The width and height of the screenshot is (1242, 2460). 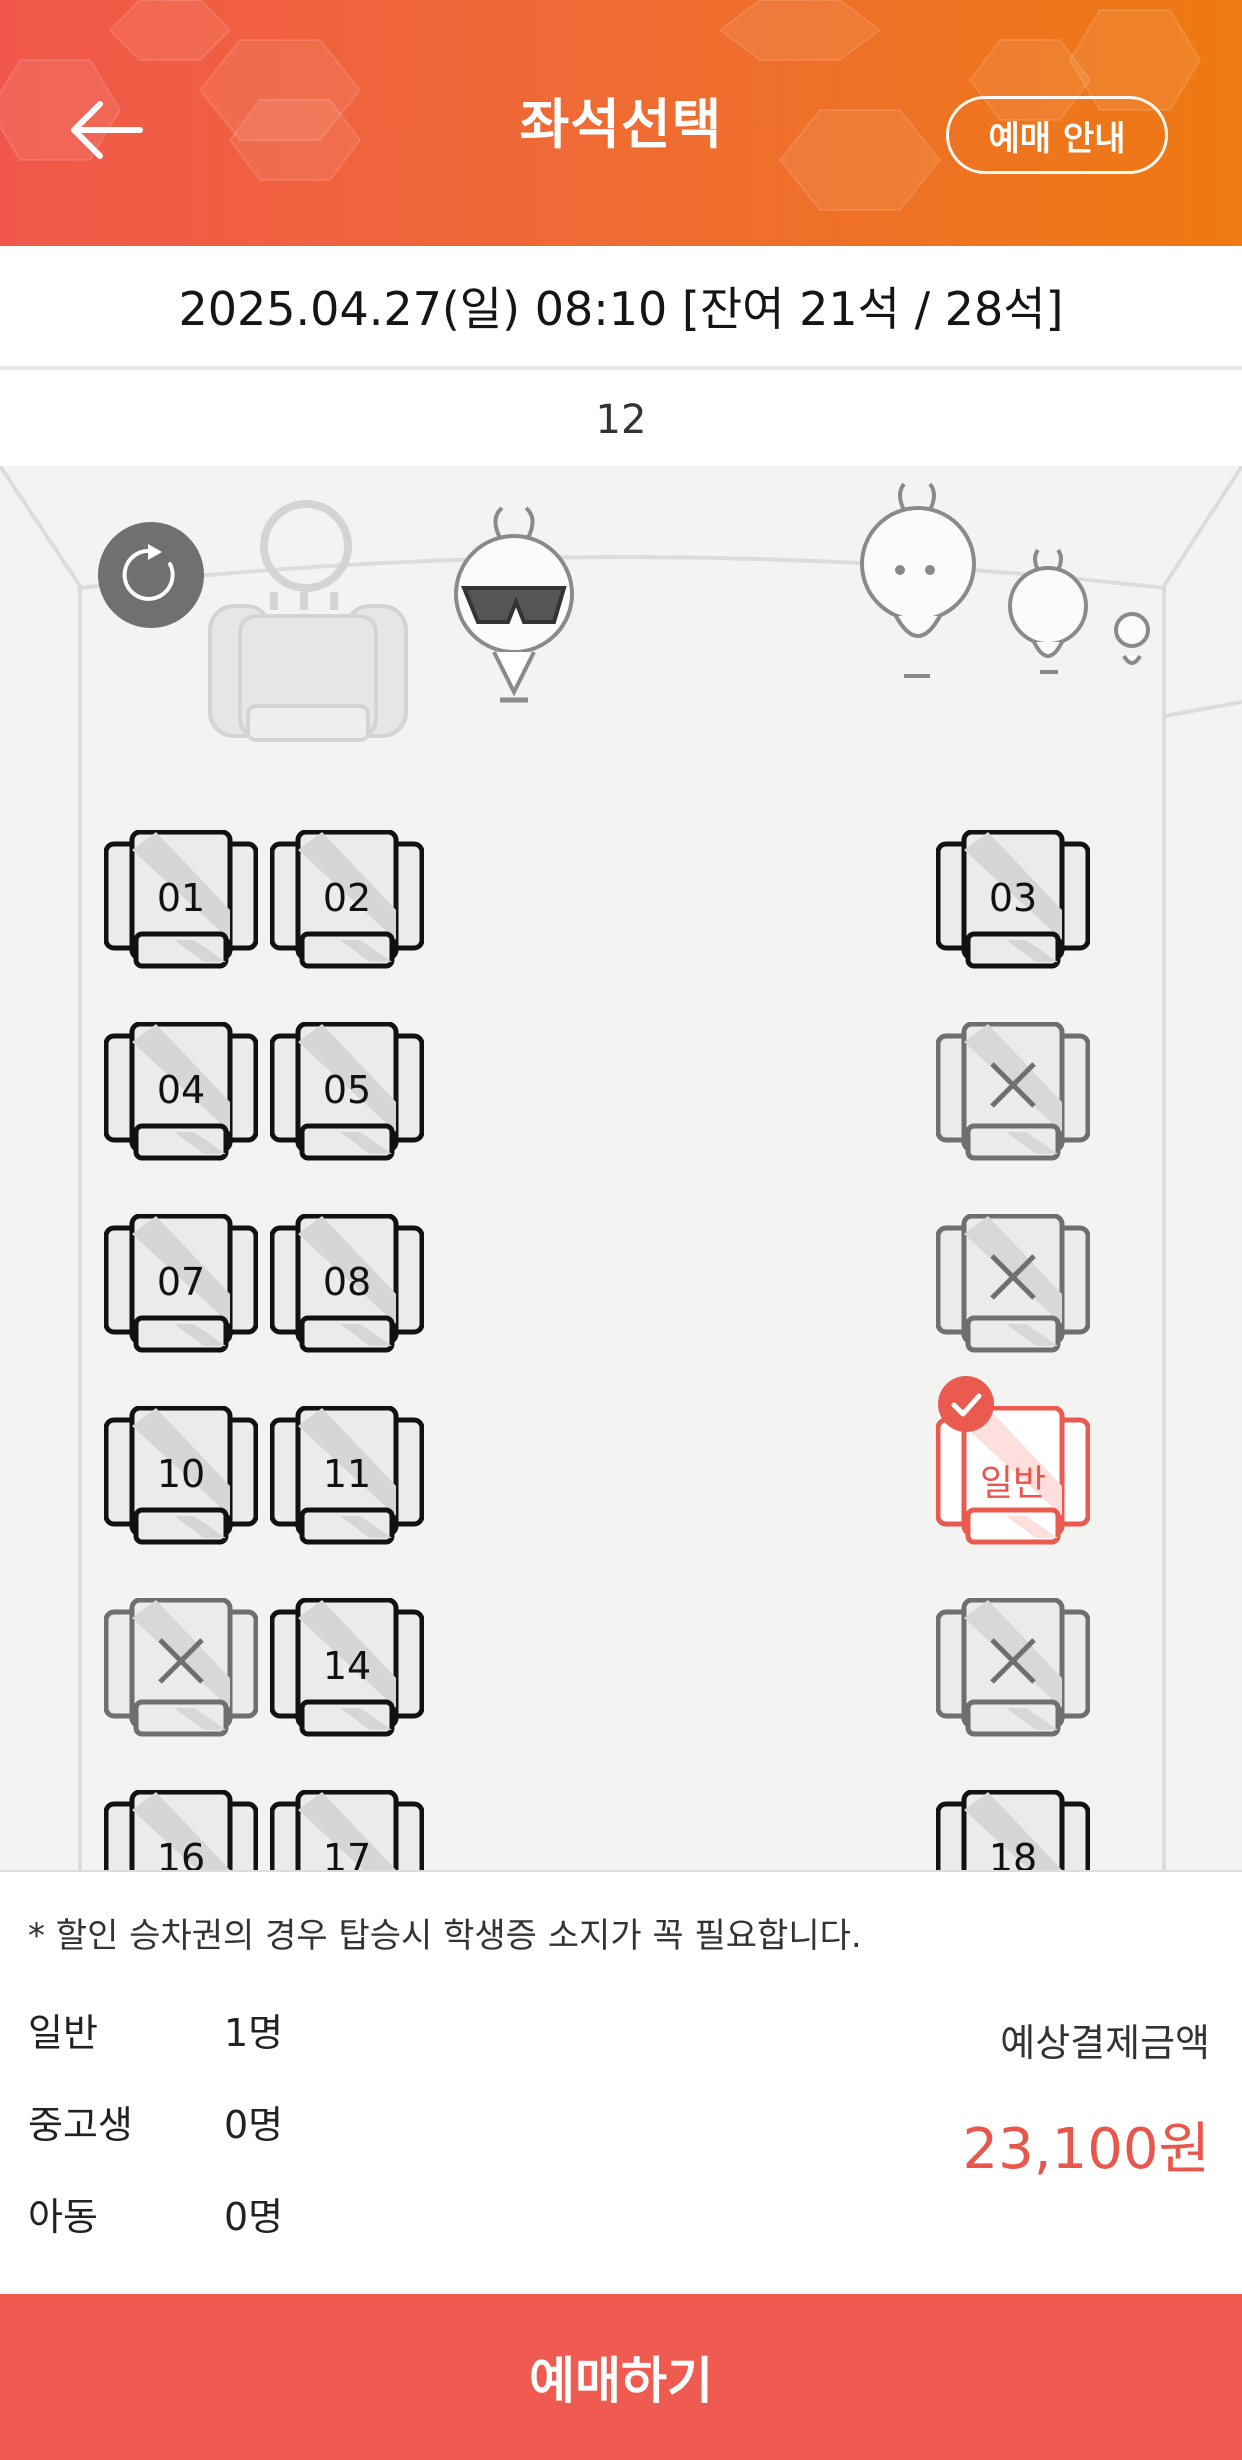 I want to click on seat: 16, so click(x=181, y=1830).